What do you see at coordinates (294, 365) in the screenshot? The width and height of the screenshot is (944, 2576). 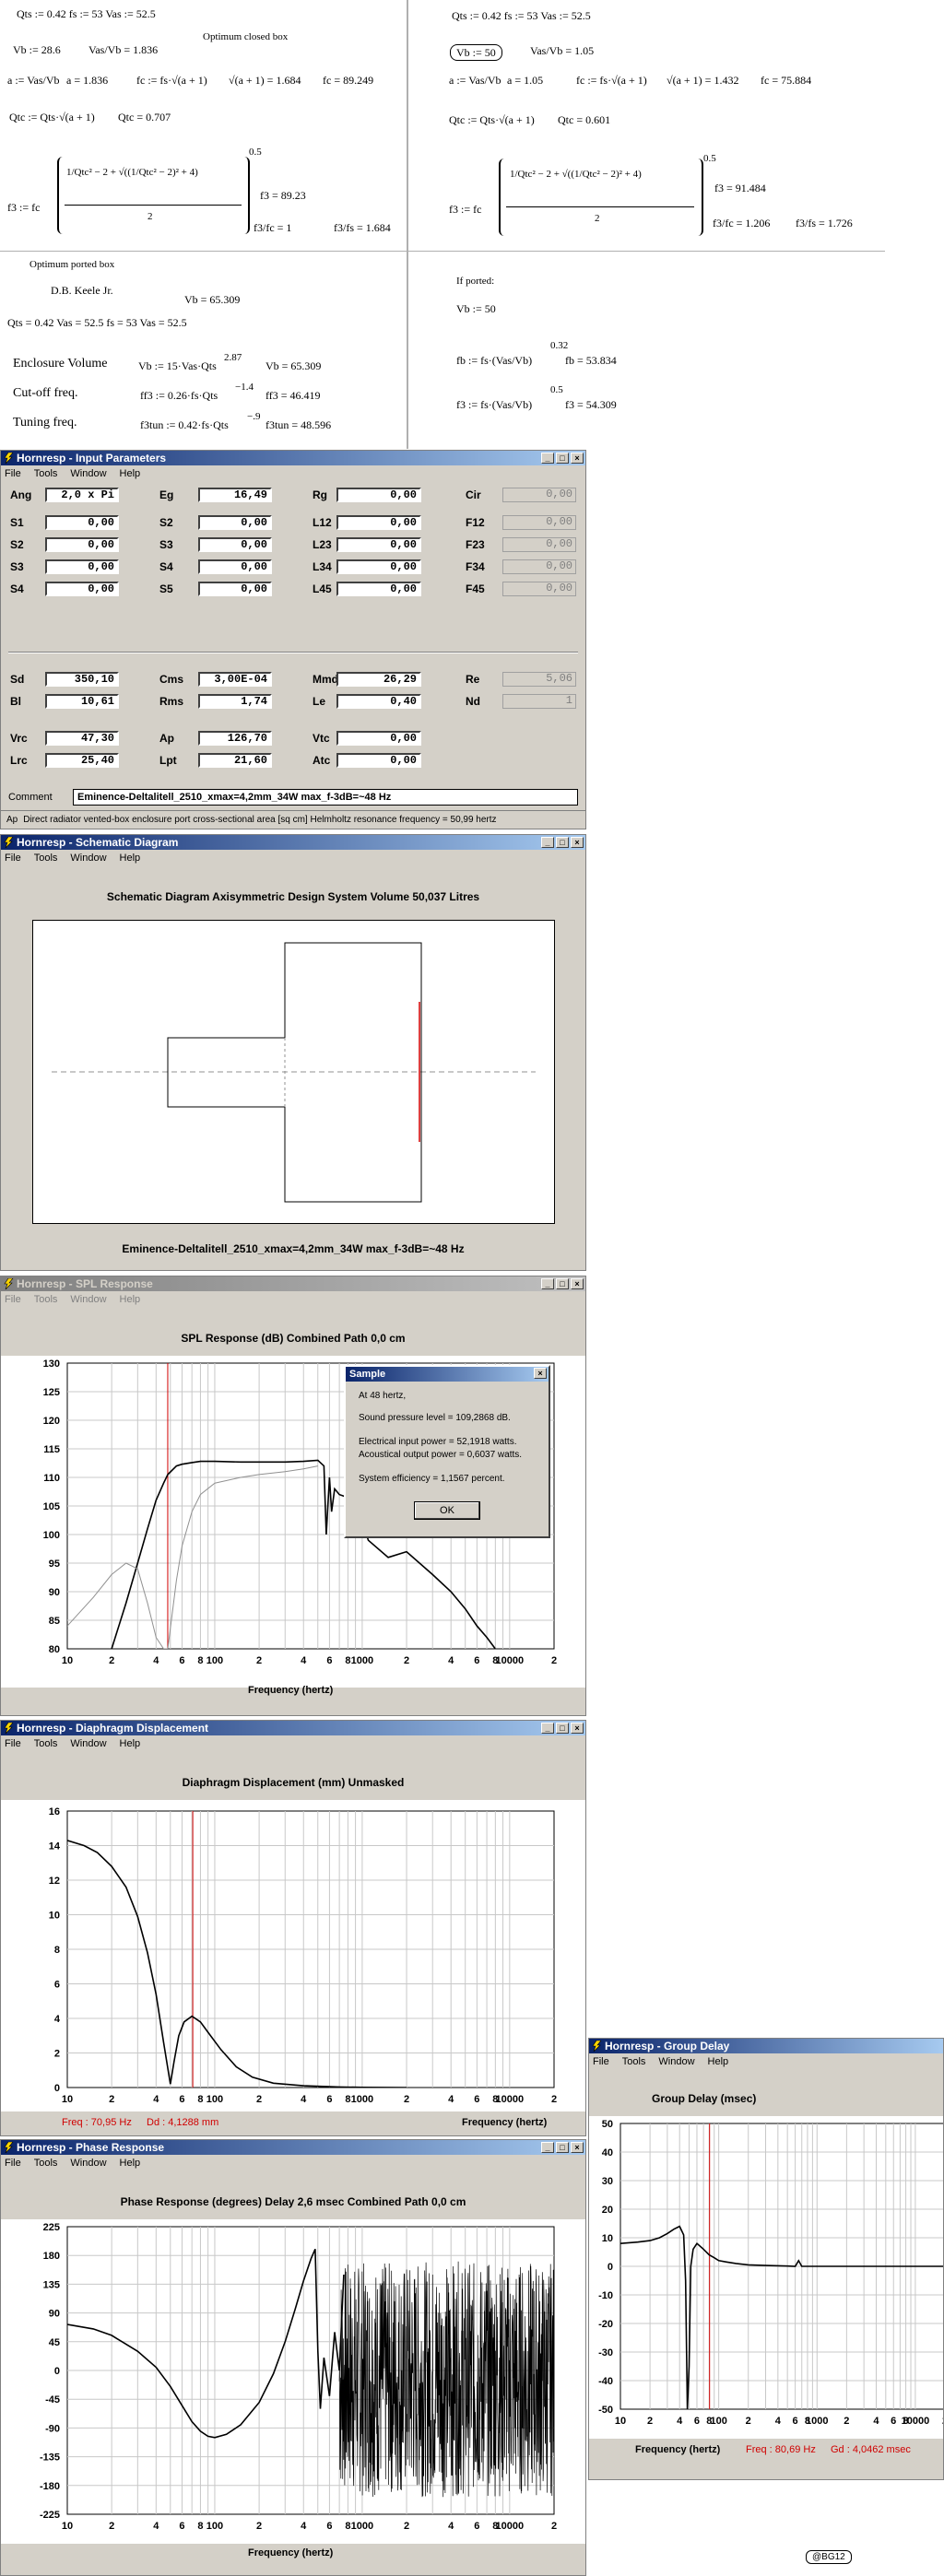 I see `enclosure-val: Vb = 65.309` at bounding box center [294, 365].